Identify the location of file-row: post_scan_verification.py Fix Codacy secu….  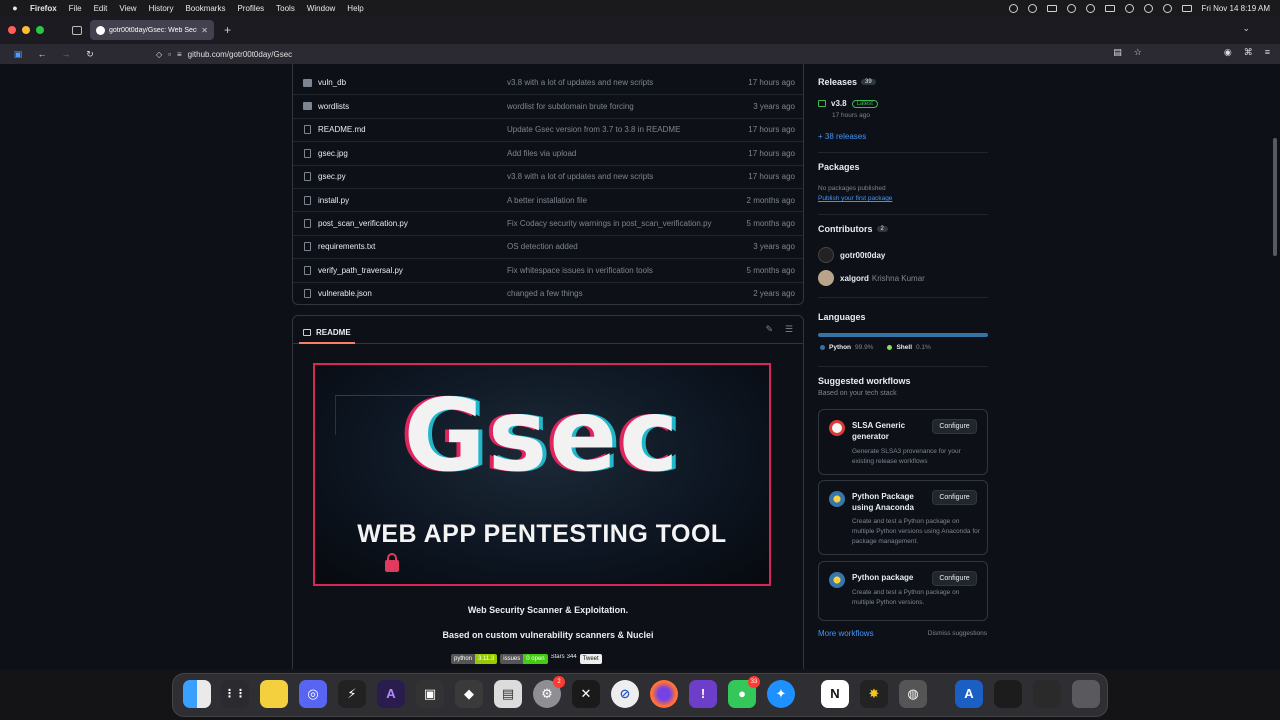
(548, 222).